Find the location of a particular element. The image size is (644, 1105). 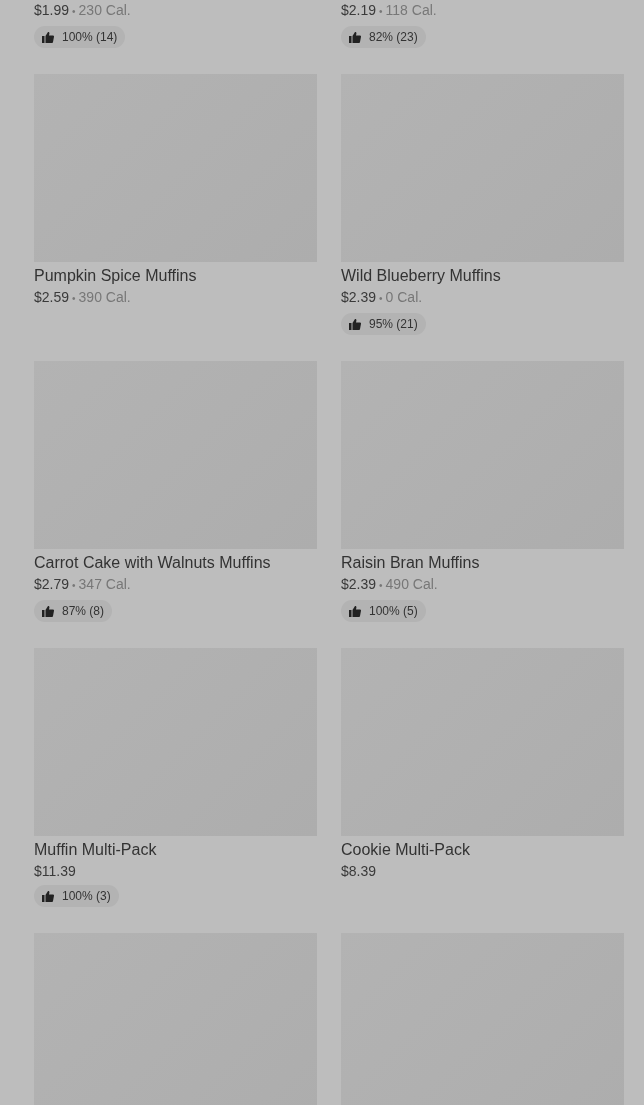

rating-badge: 100% (5) is located at coordinates (383, 611).